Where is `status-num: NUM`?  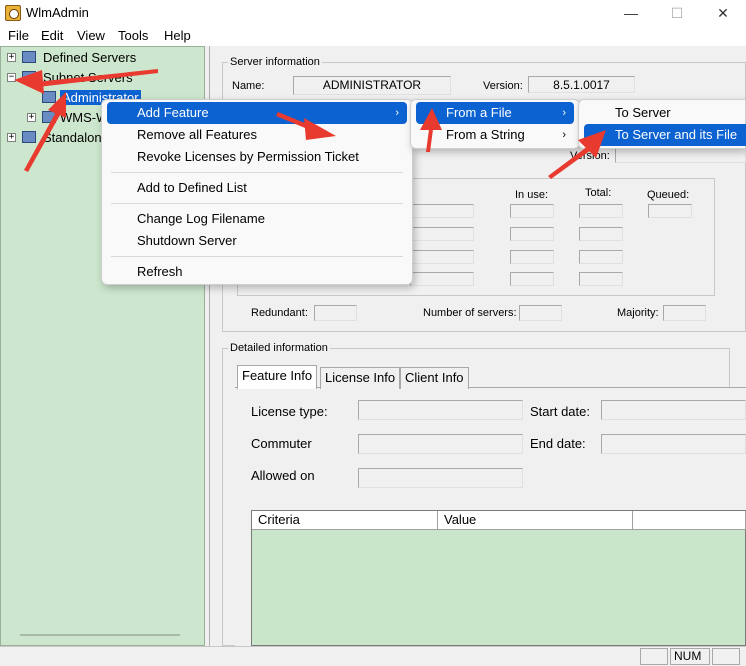
status-num: NUM is located at coordinates (690, 656).